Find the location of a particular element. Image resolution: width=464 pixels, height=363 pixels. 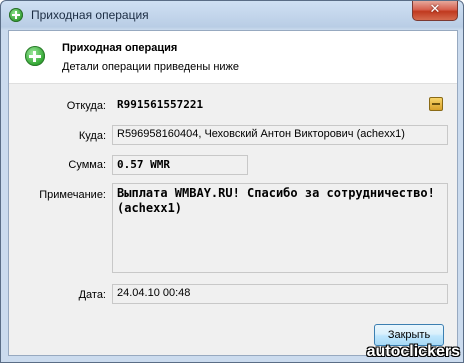

from-label: Откуда: is located at coordinates (86, 106).